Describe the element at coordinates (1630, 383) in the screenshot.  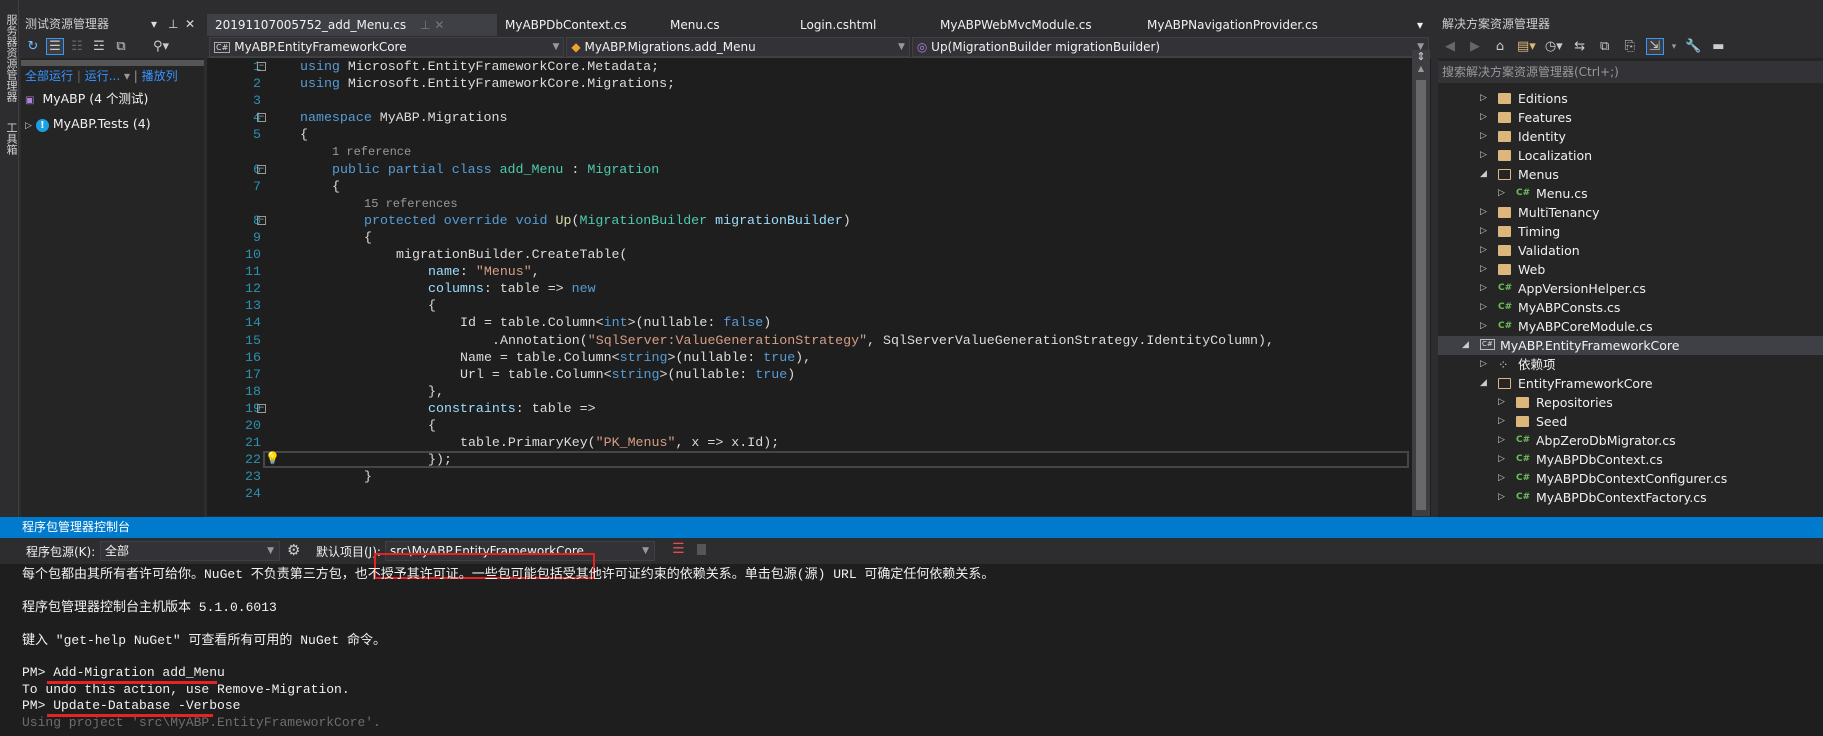
I see `tree-item: ◢ EntityFrameworkCore` at that location.